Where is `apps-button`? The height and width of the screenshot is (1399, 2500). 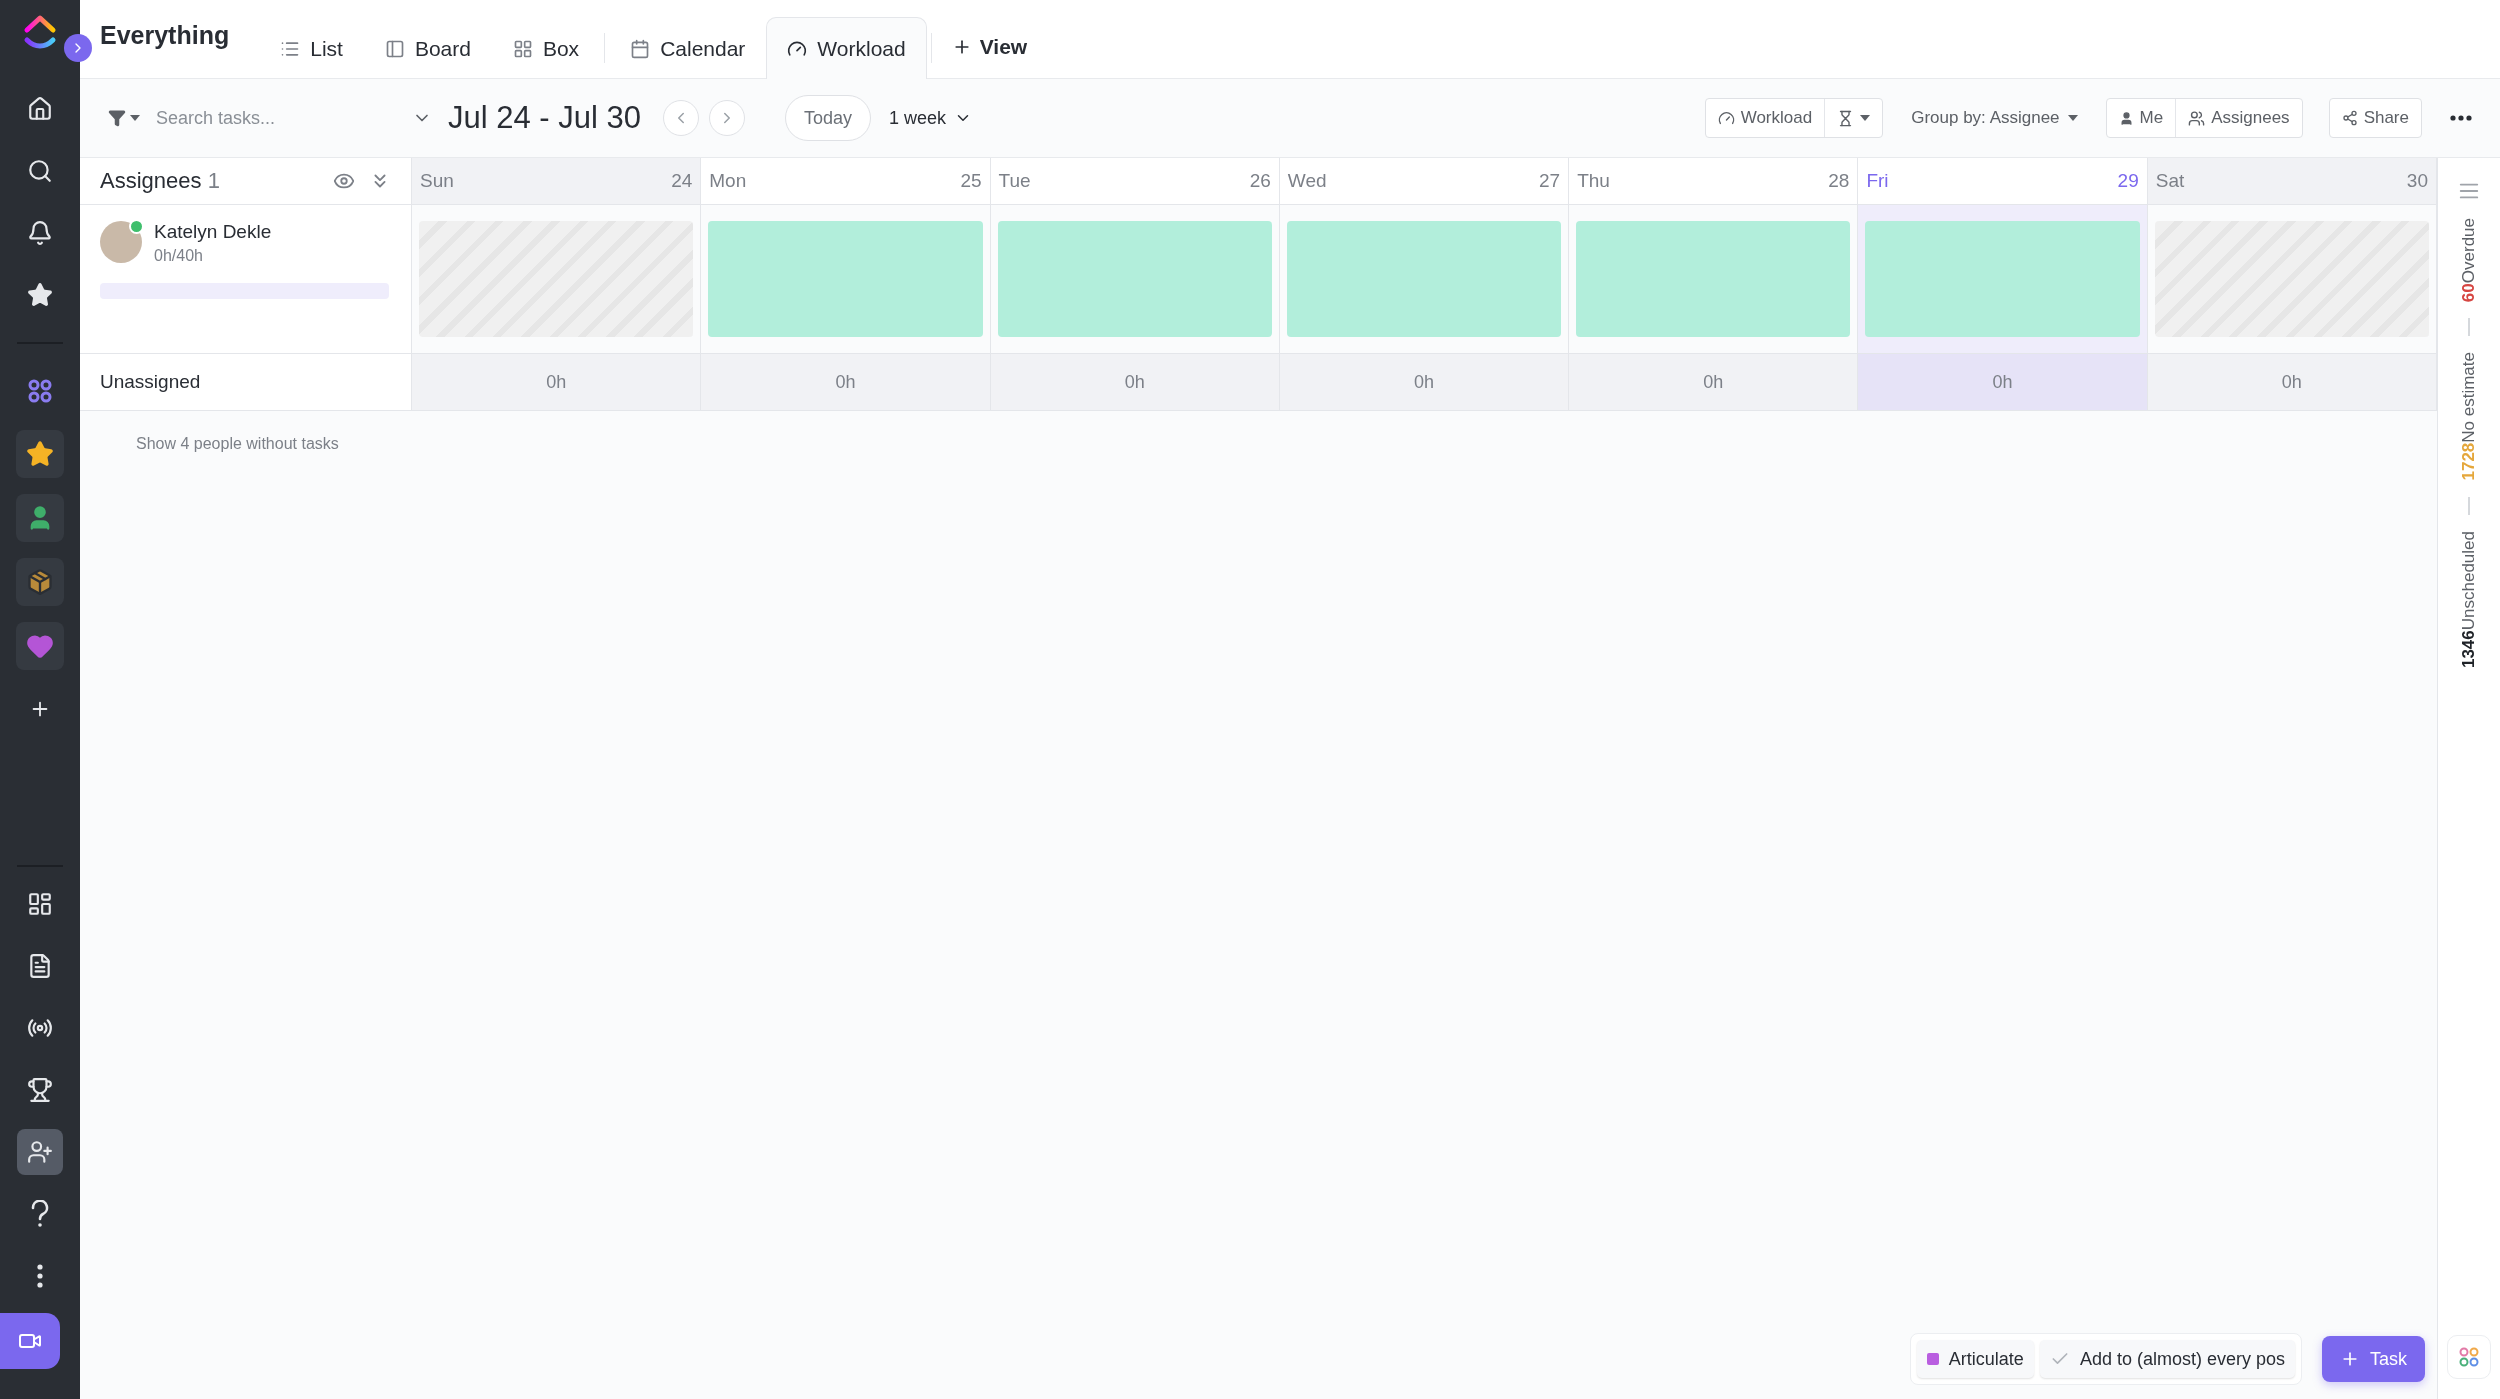 apps-button is located at coordinates (2469, 1357).